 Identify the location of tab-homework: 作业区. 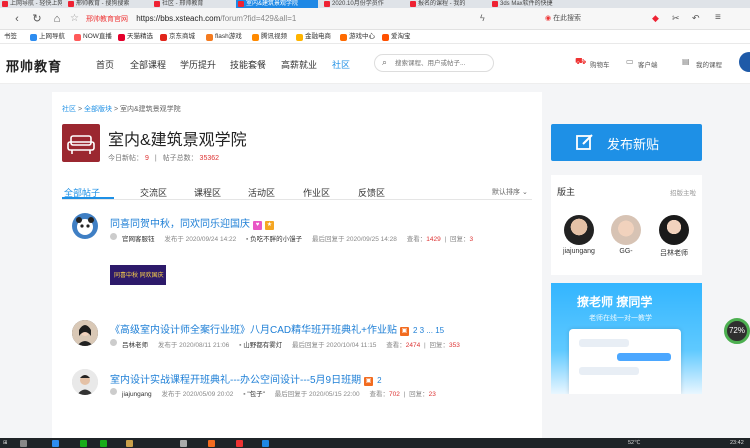
(316, 192).